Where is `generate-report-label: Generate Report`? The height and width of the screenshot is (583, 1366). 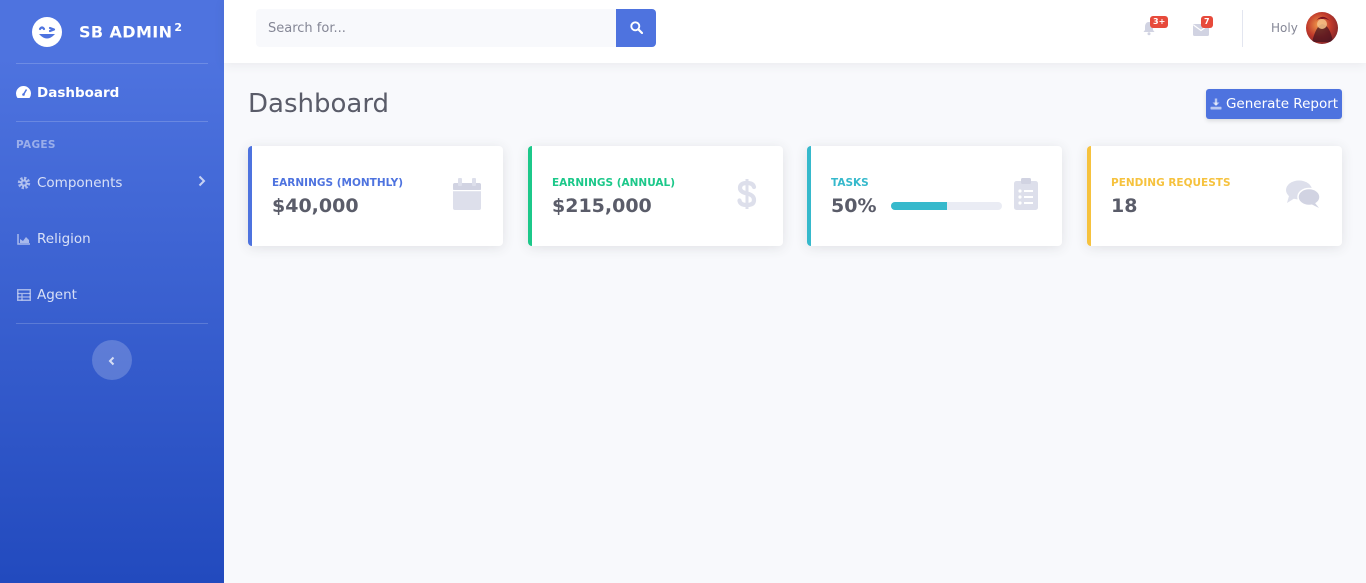 generate-report-label: Generate Report is located at coordinates (1282, 104).